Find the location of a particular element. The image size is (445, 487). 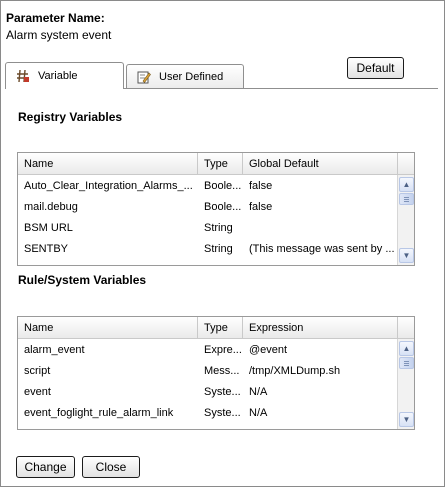

variable-icon is located at coordinates (23, 76).